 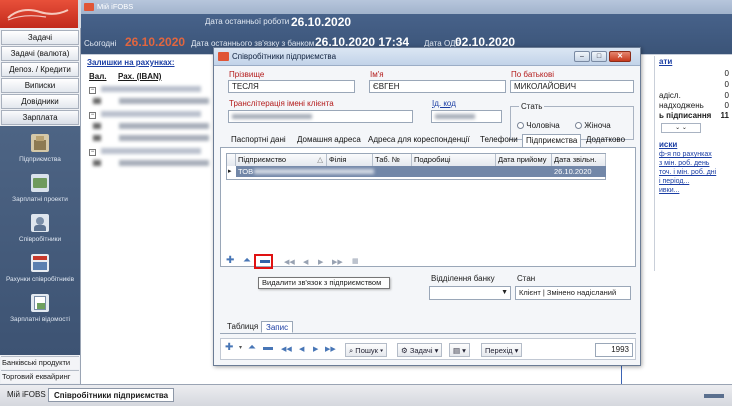 What do you see at coordinates (421, 171) in the screenshot?
I see `table-row: ТОВ 26.10.2020` at bounding box center [421, 171].